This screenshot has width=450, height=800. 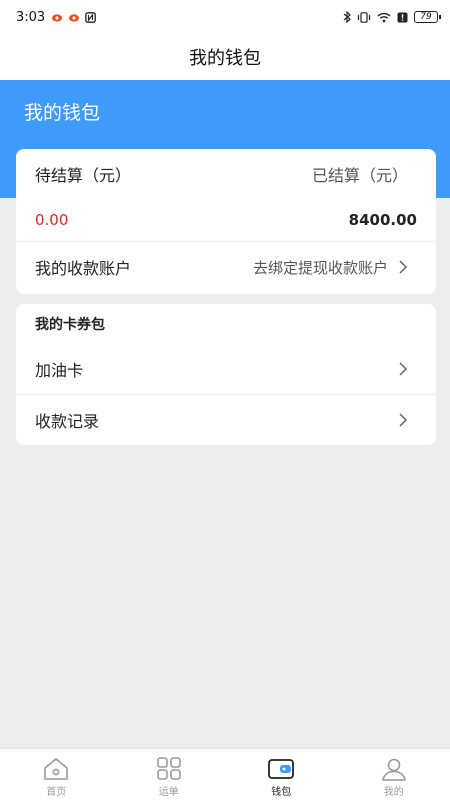 I want to click on tab-mine: 我的, so click(x=394, y=774).